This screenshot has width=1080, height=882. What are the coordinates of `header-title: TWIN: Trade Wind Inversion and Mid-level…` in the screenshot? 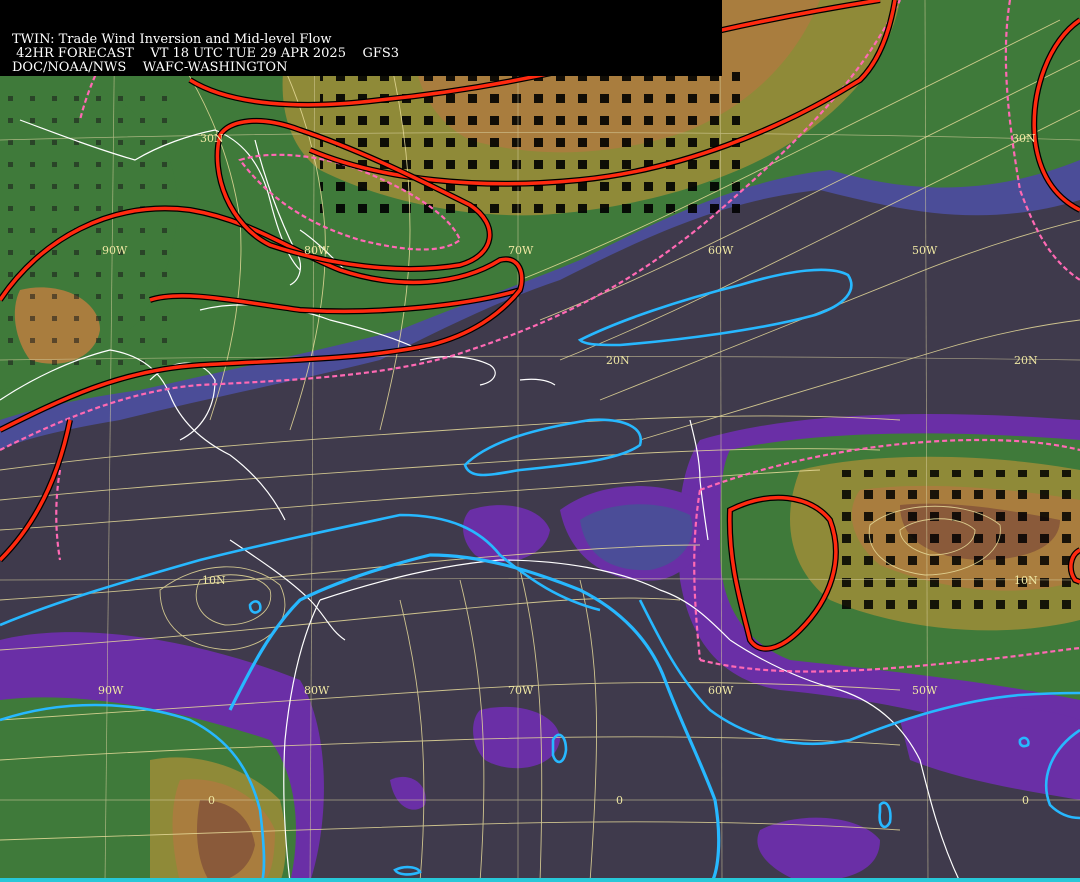 It's located at (172, 39).